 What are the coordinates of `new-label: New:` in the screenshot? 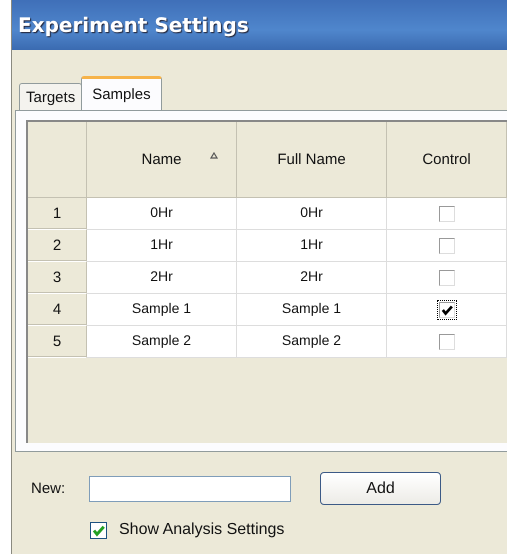 It's located at (48, 488).